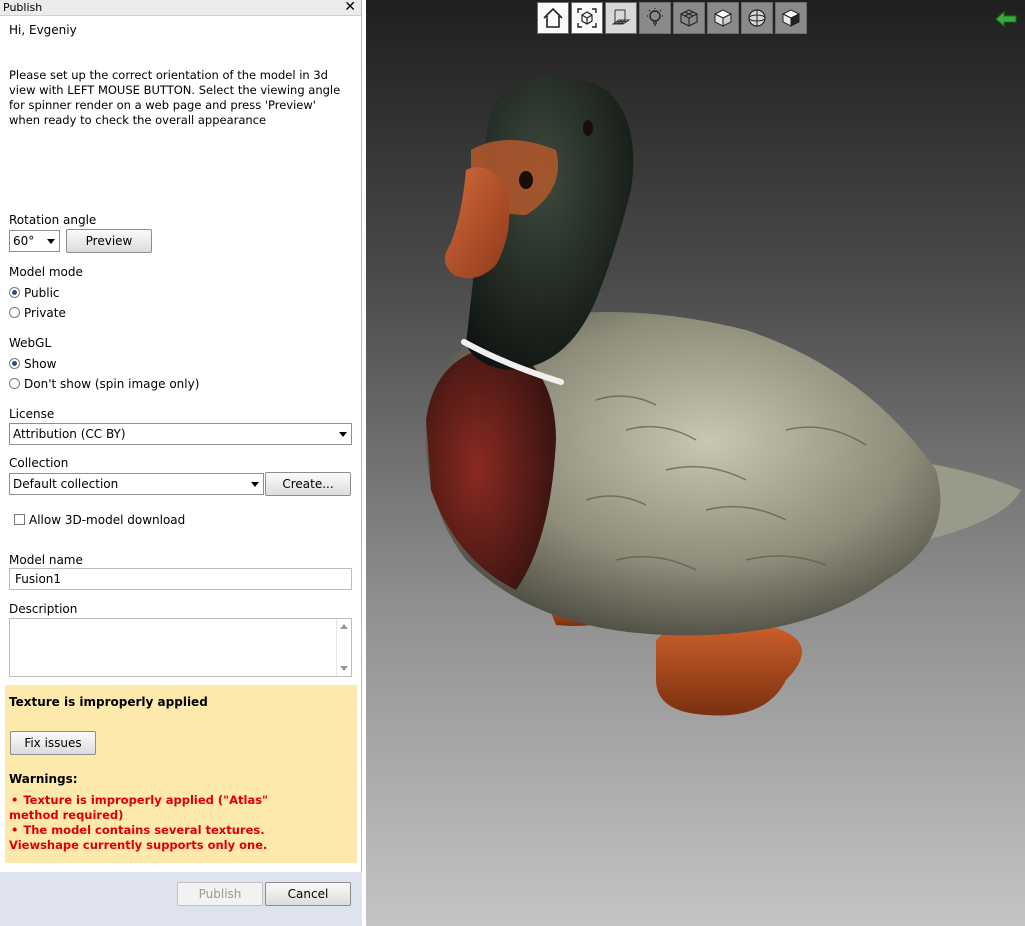 The image size is (1025, 926). Describe the element at coordinates (46, 272) in the screenshot. I see `model-mode-label: Model mode` at that location.